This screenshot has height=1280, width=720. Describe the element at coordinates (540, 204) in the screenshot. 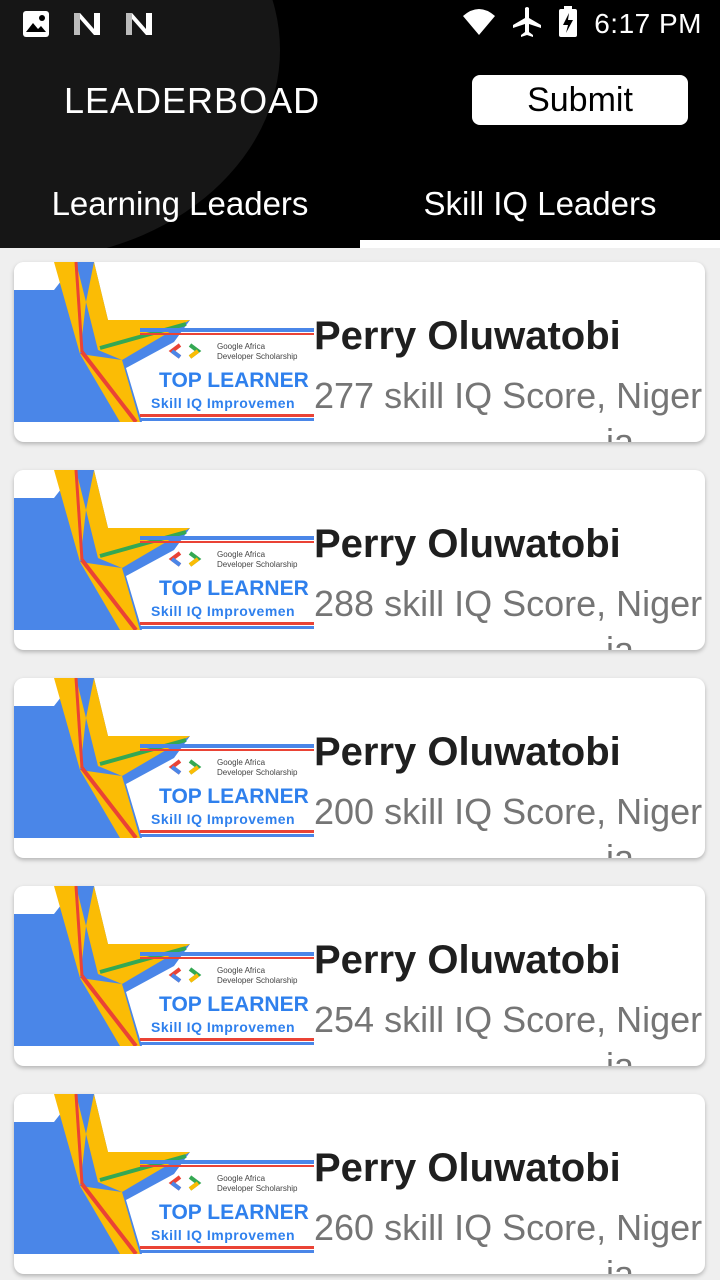

I see `tab-skill-iq-leaders: Skill IQ Leaders` at that location.